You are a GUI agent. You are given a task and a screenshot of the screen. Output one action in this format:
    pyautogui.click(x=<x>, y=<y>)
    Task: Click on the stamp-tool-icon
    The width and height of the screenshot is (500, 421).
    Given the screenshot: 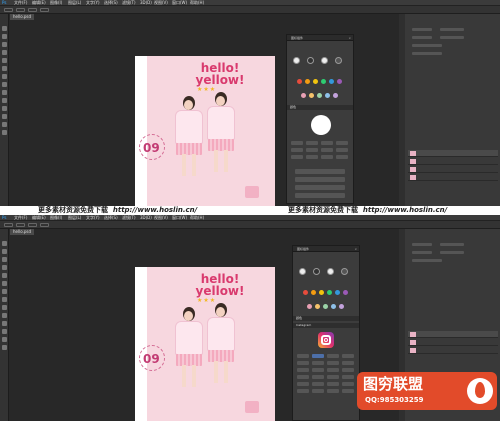 What is the action you would take?
    pyautogui.click(x=4, y=291)
    